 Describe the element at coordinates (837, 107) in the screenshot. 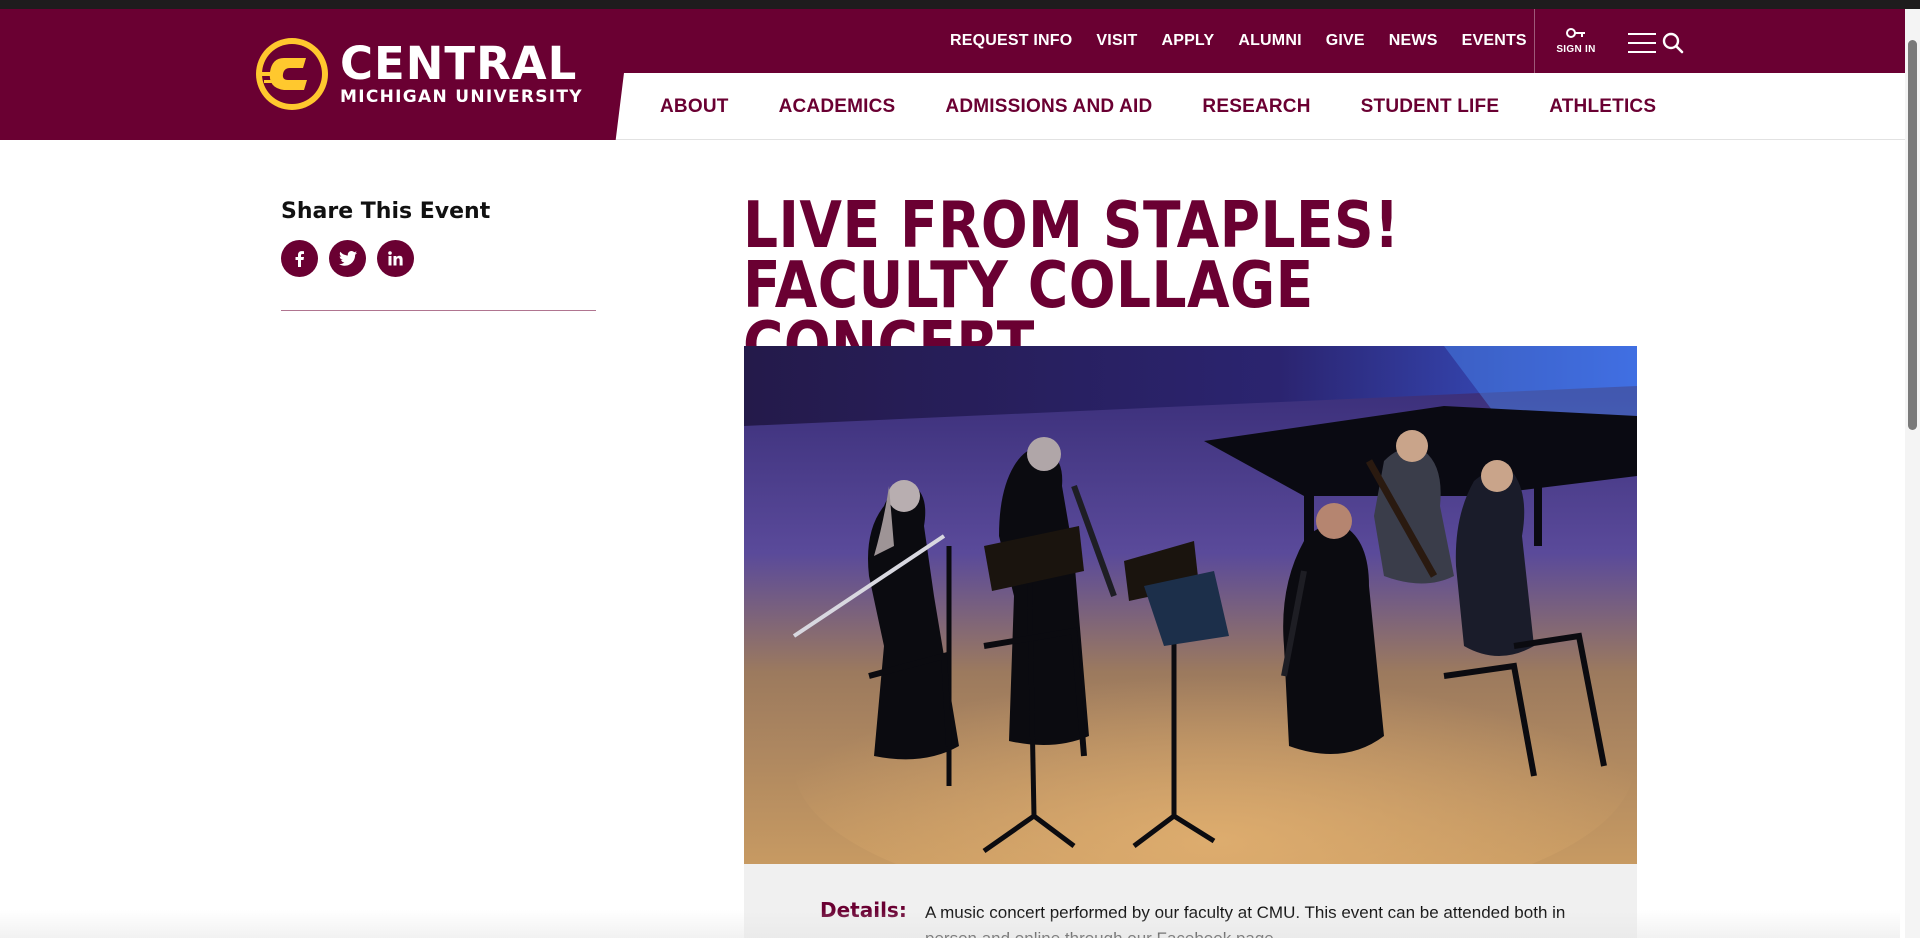

I see `nav-link-academics: ACADEMICS` at that location.